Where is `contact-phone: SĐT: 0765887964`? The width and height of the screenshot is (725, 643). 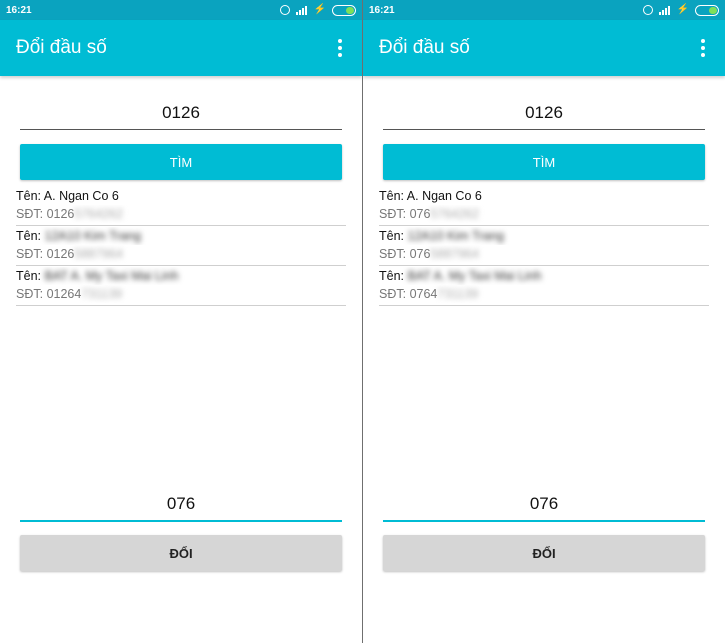 contact-phone: SĐT: 0765887964 is located at coordinates (429, 254).